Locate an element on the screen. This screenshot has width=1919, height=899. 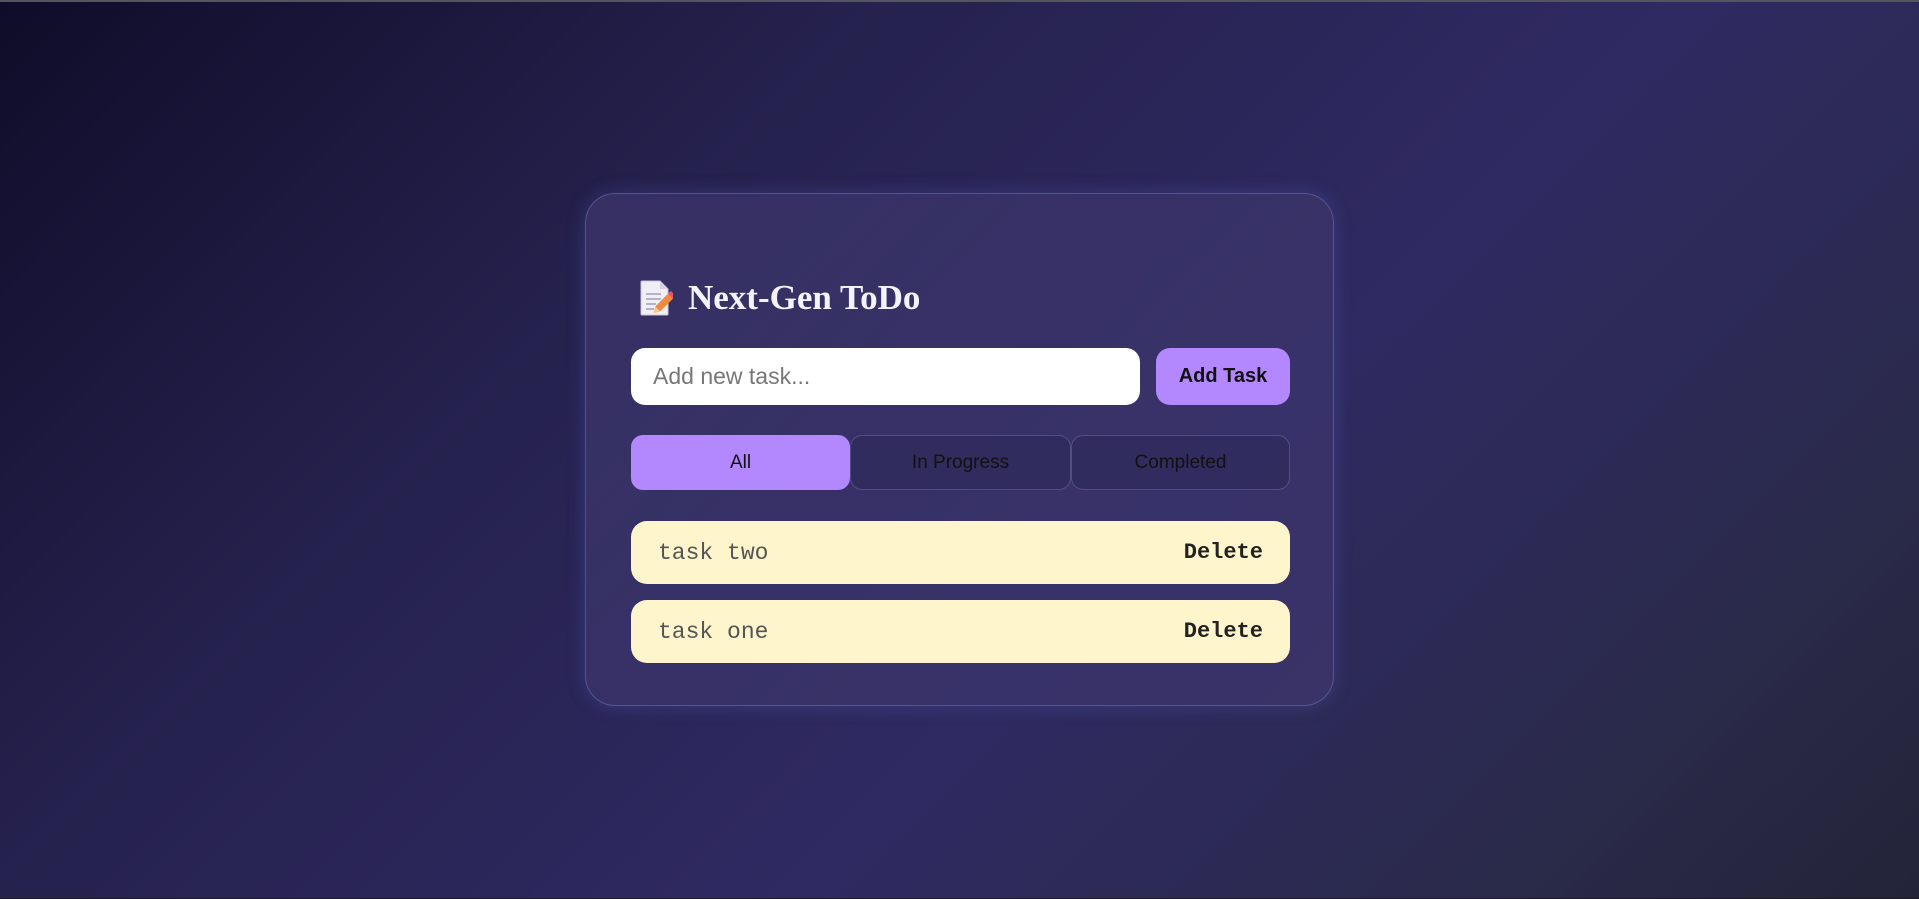
task-list: task two Delete task one Delete is located at coordinates (960, 600).